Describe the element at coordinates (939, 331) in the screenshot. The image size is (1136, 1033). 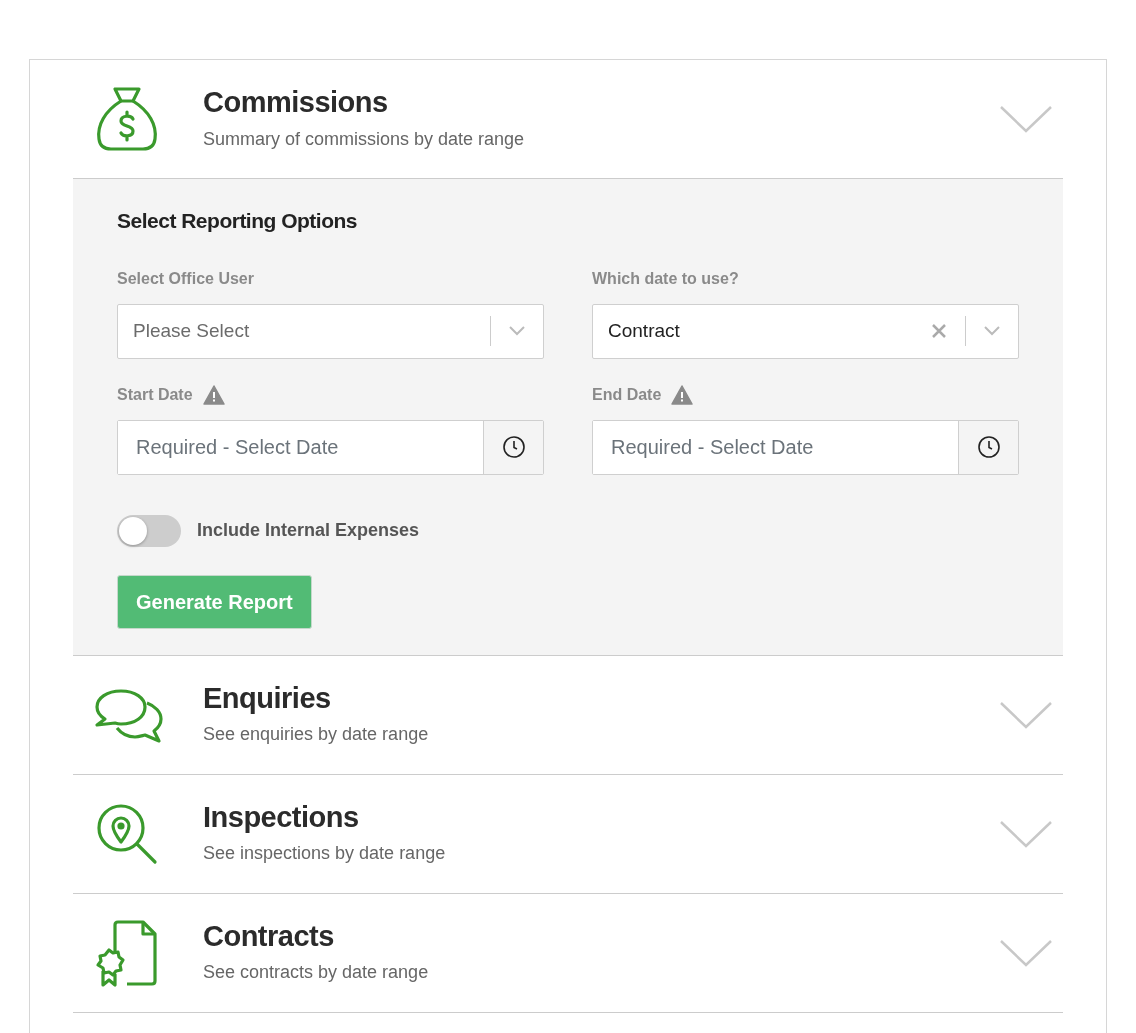
I see `clear-icon` at that location.